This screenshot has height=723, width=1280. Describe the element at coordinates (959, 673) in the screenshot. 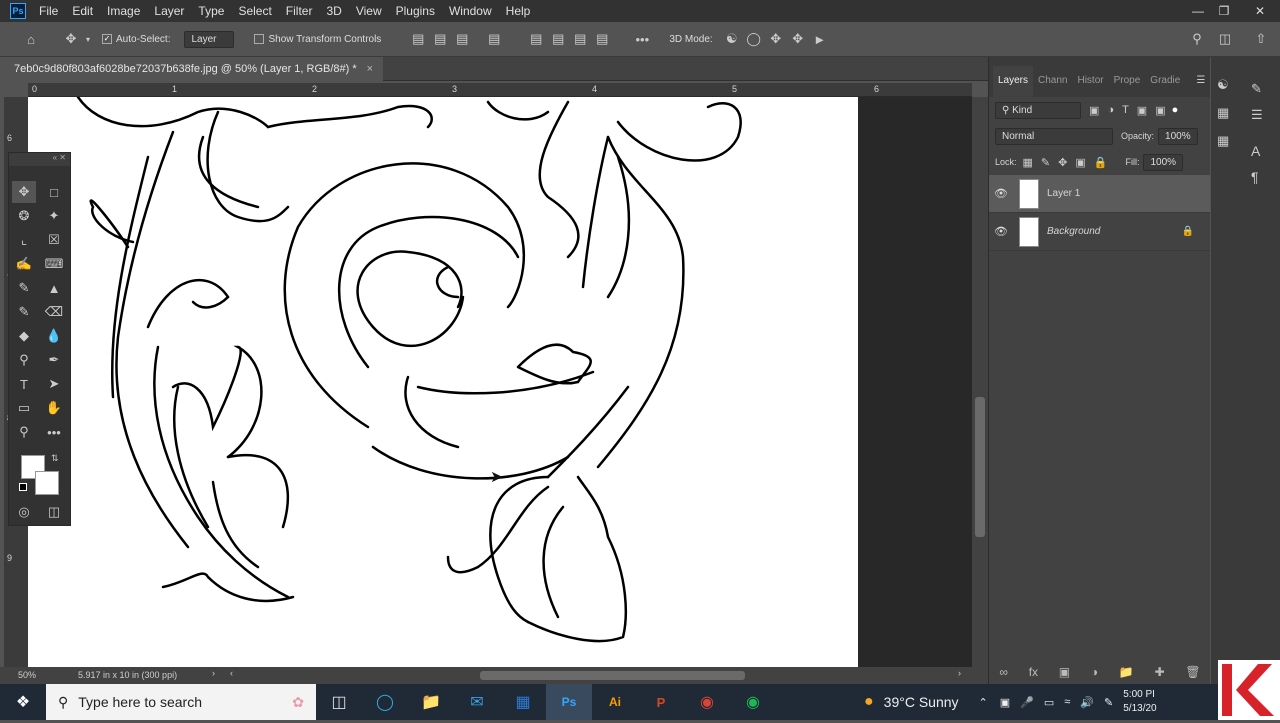

I see `scroll-right-icon: ›` at that location.